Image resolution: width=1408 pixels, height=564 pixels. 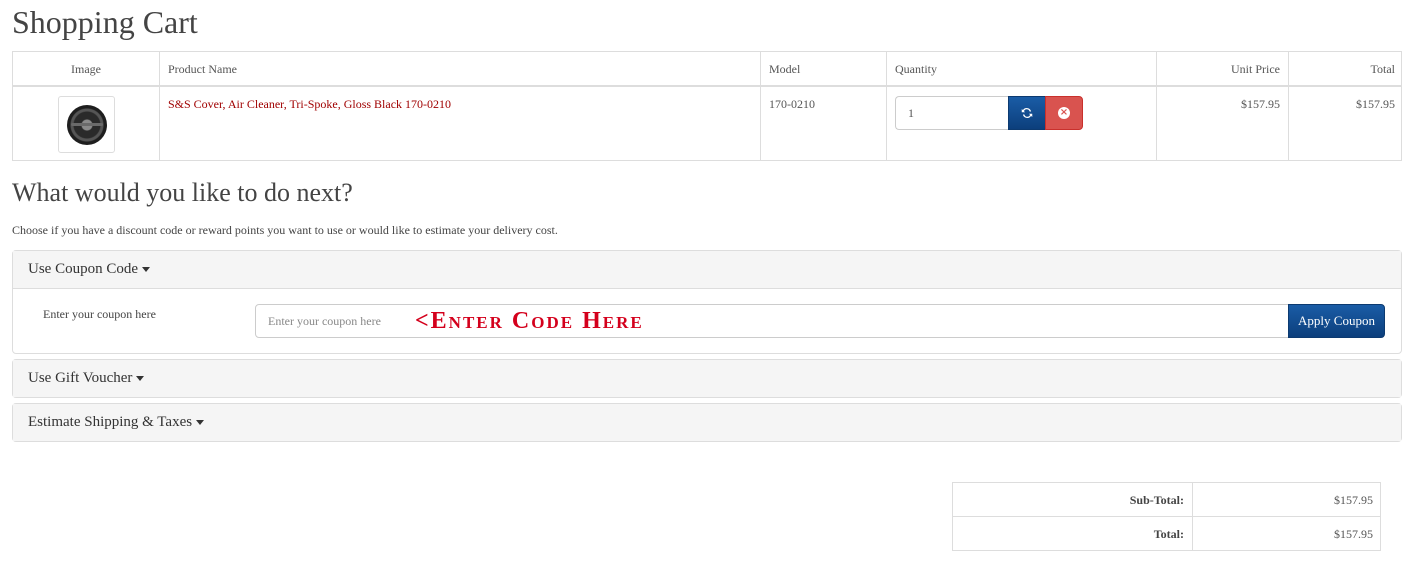 What do you see at coordinates (529, 321) in the screenshot?
I see `enter-code-annotation: <Enter Code Here` at bounding box center [529, 321].